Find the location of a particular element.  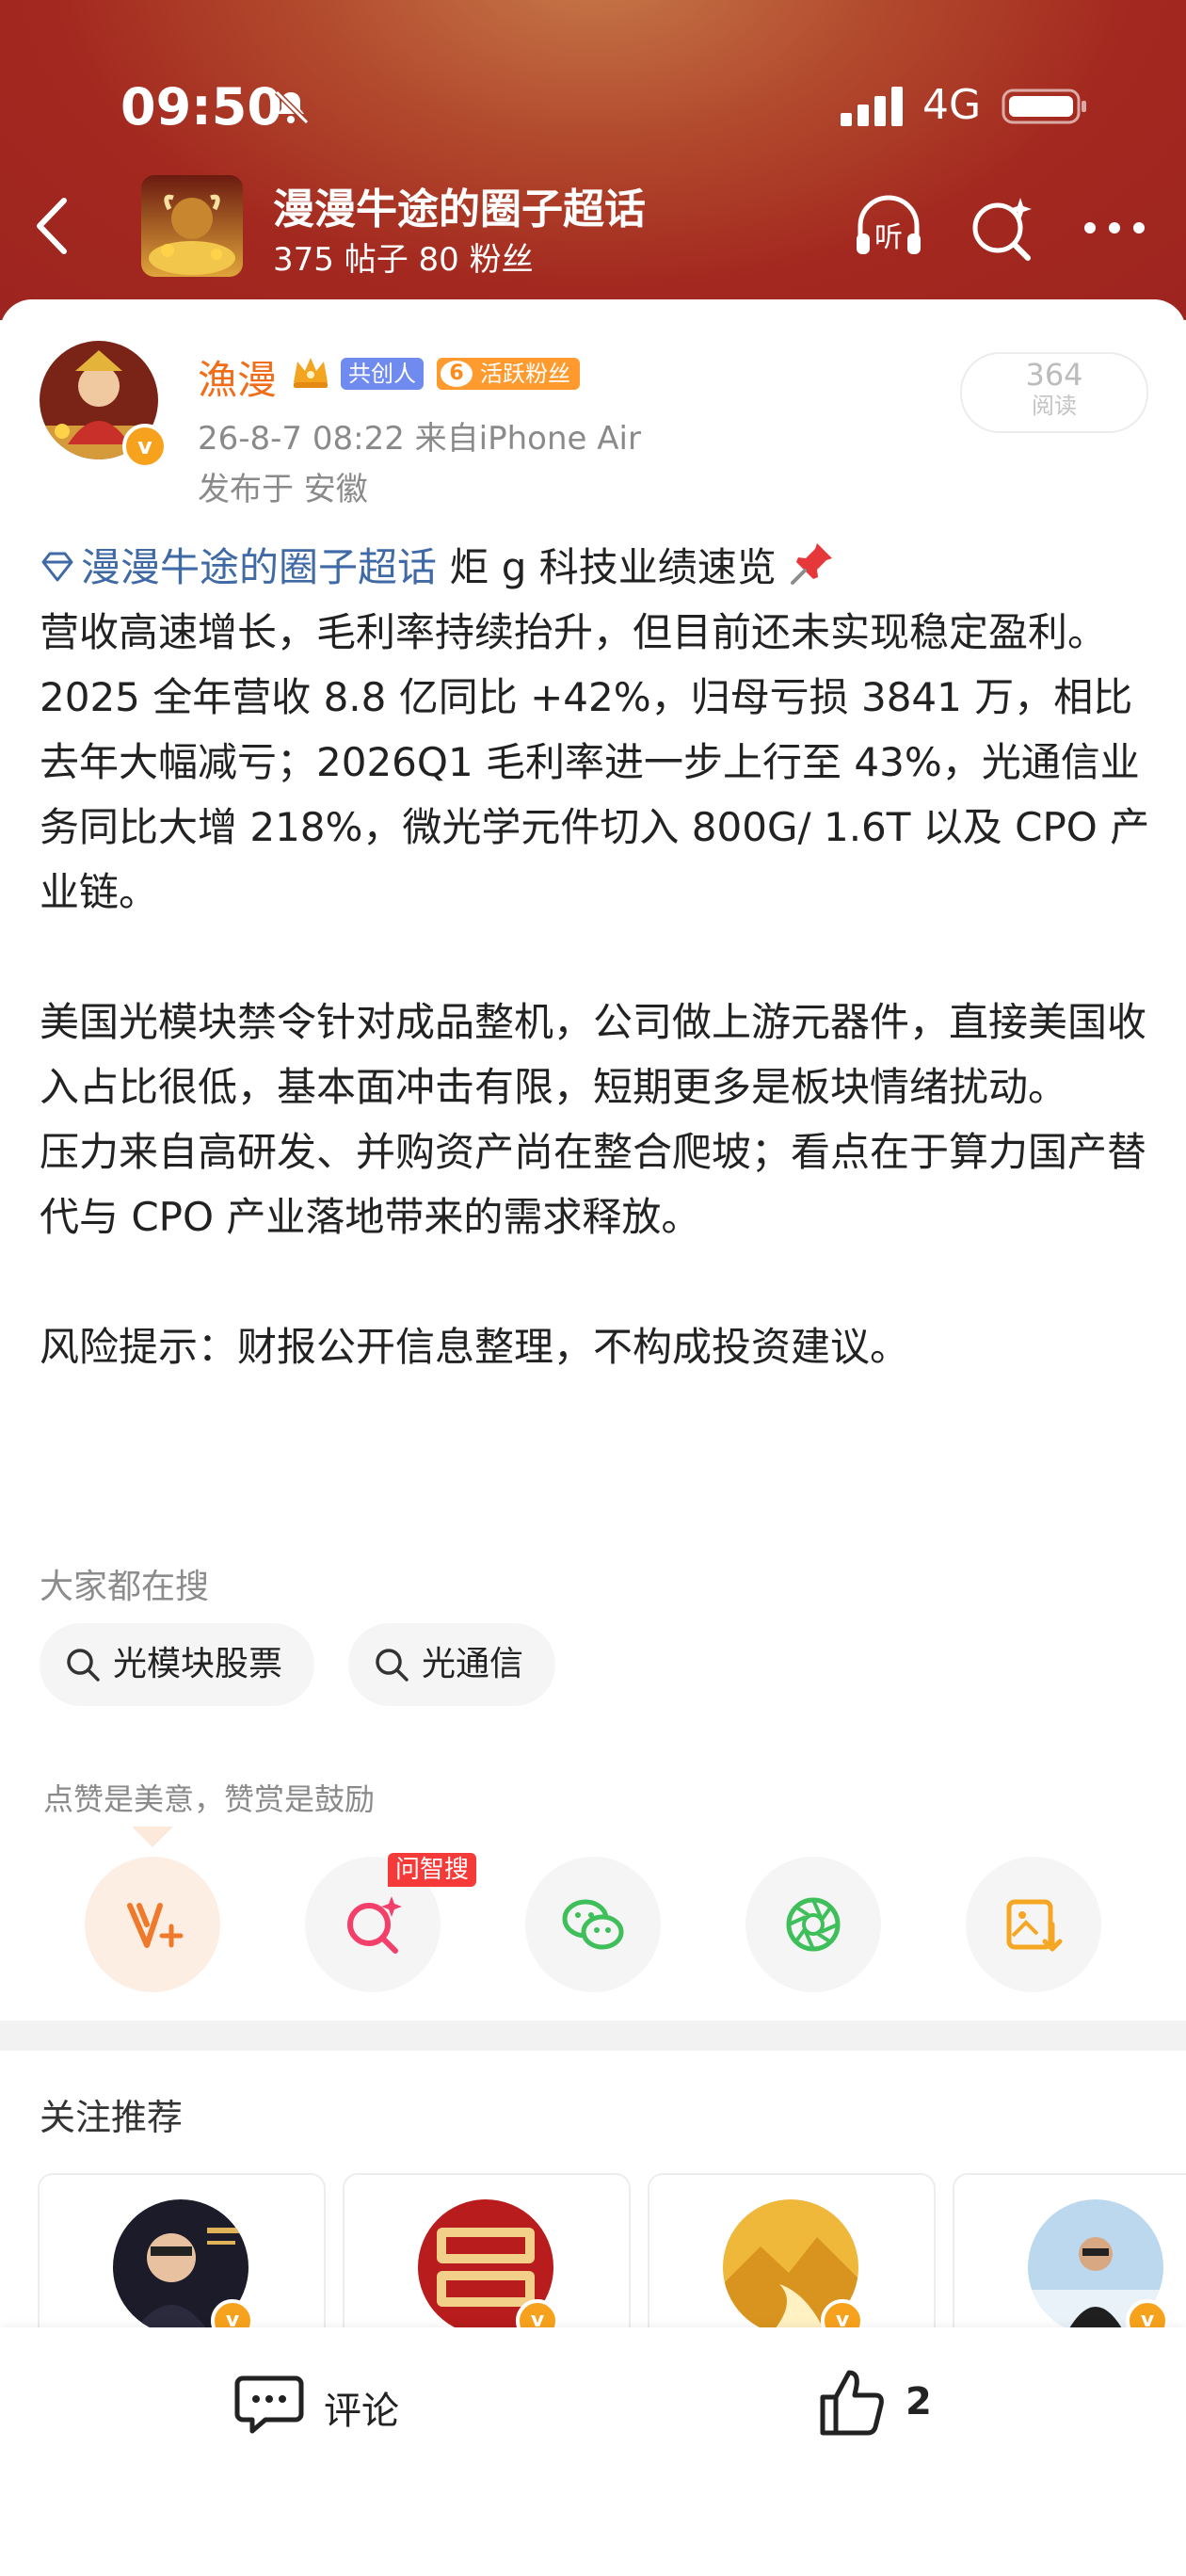

wenzhisou-tag: 问智搜 is located at coordinates (432, 1870).